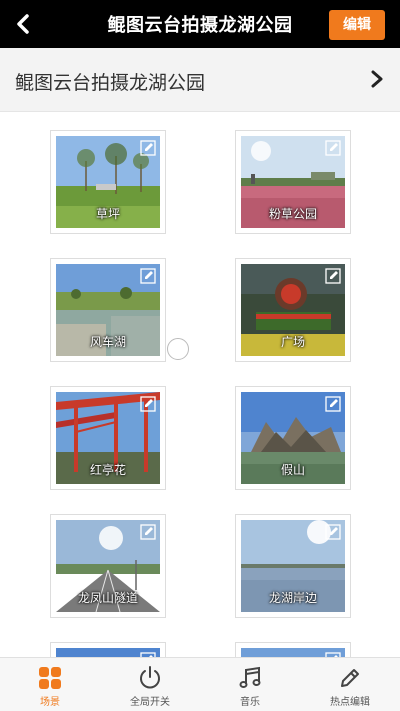  Describe the element at coordinates (350, 702) in the screenshot. I see `tab-label: 热点编辑` at that location.